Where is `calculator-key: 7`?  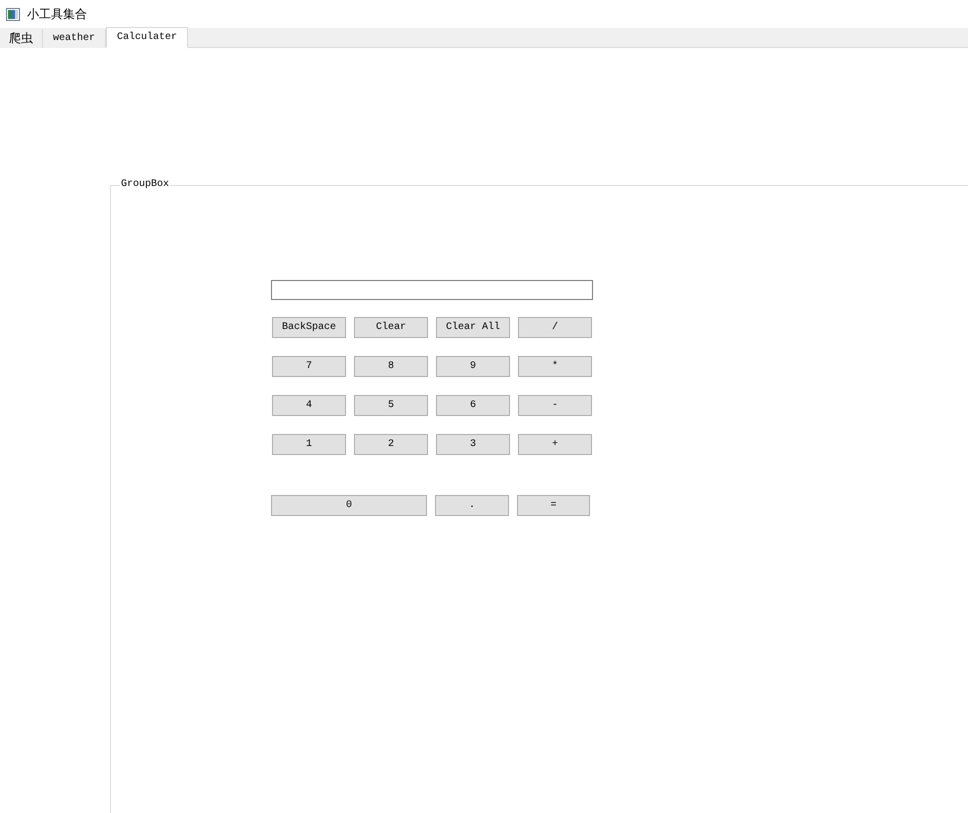 calculator-key: 7 is located at coordinates (309, 366).